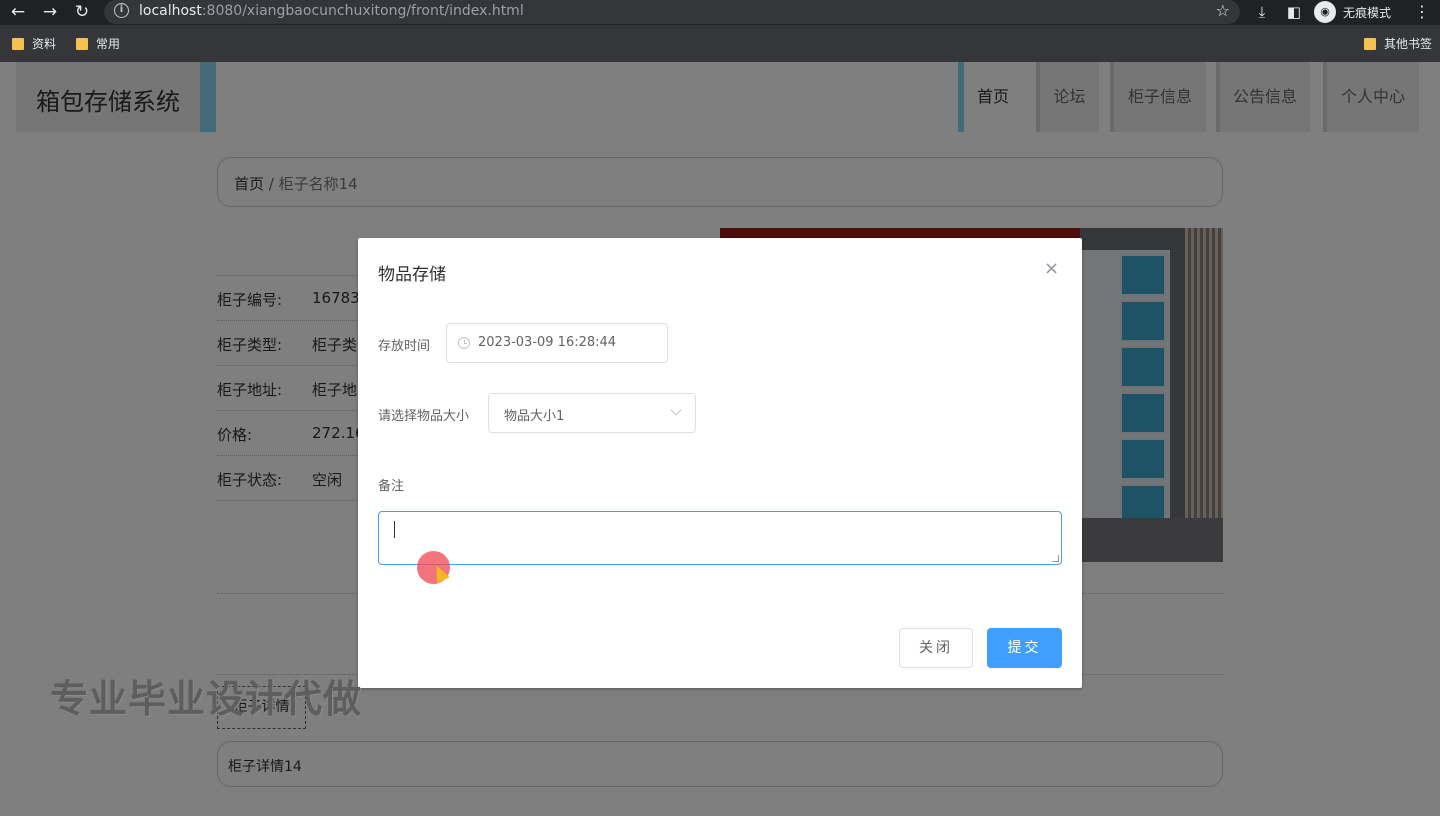 The height and width of the screenshot is (816, 1440). Describe the element at coordinates (936, 648) in the screenshot. I see `close-button: 关闭` at that location.